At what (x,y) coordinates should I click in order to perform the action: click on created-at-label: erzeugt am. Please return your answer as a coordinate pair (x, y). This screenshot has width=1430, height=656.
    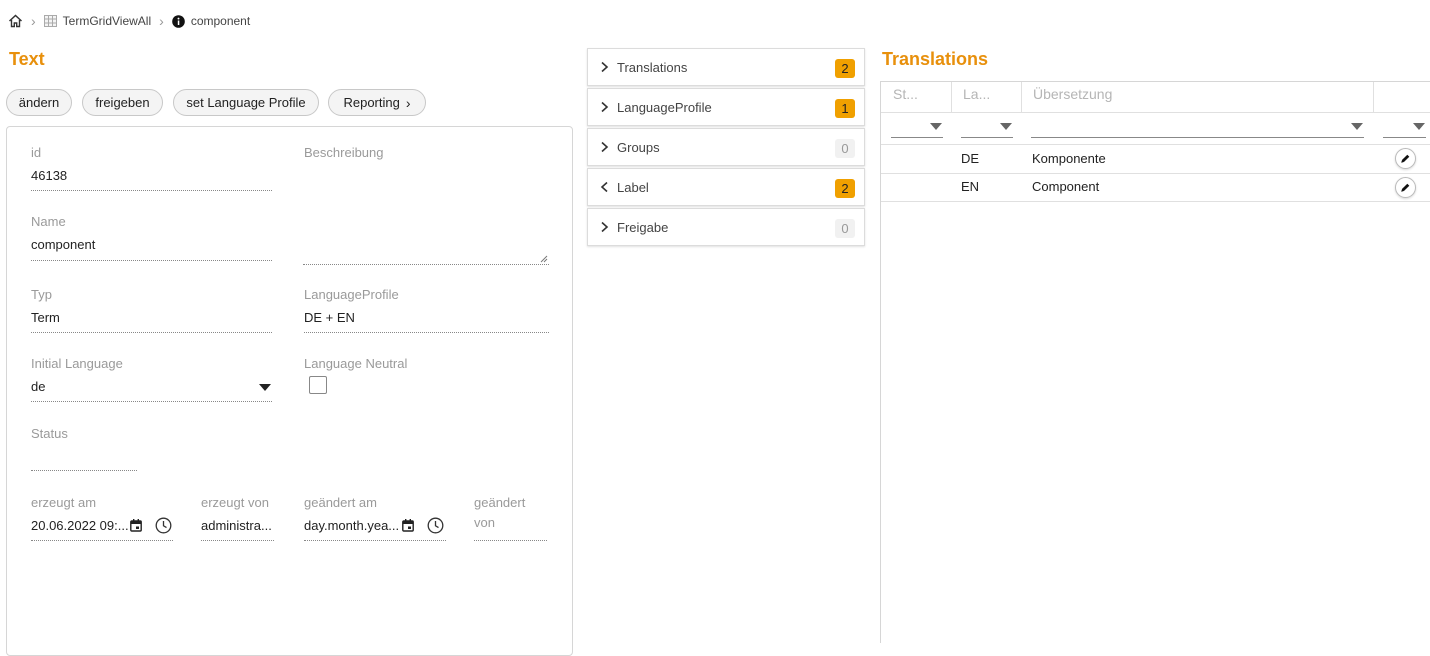
    Looking at the image, I should click on (64, 502).